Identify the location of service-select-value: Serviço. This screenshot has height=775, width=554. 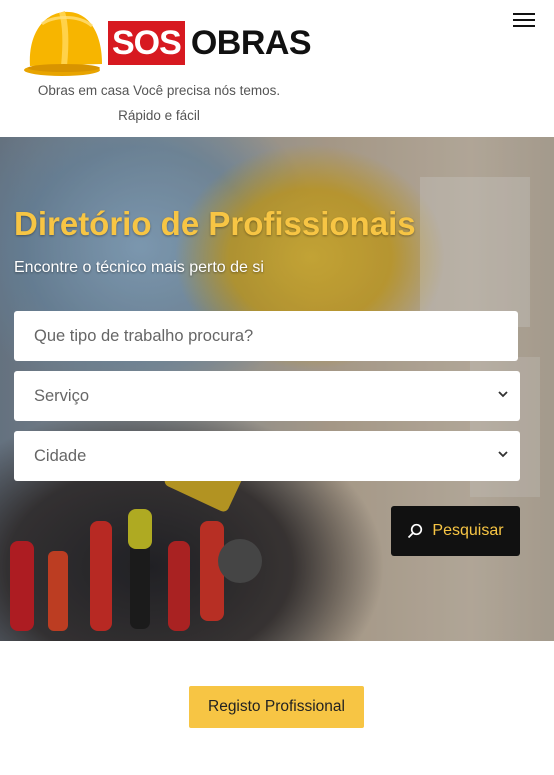
(62, 395).